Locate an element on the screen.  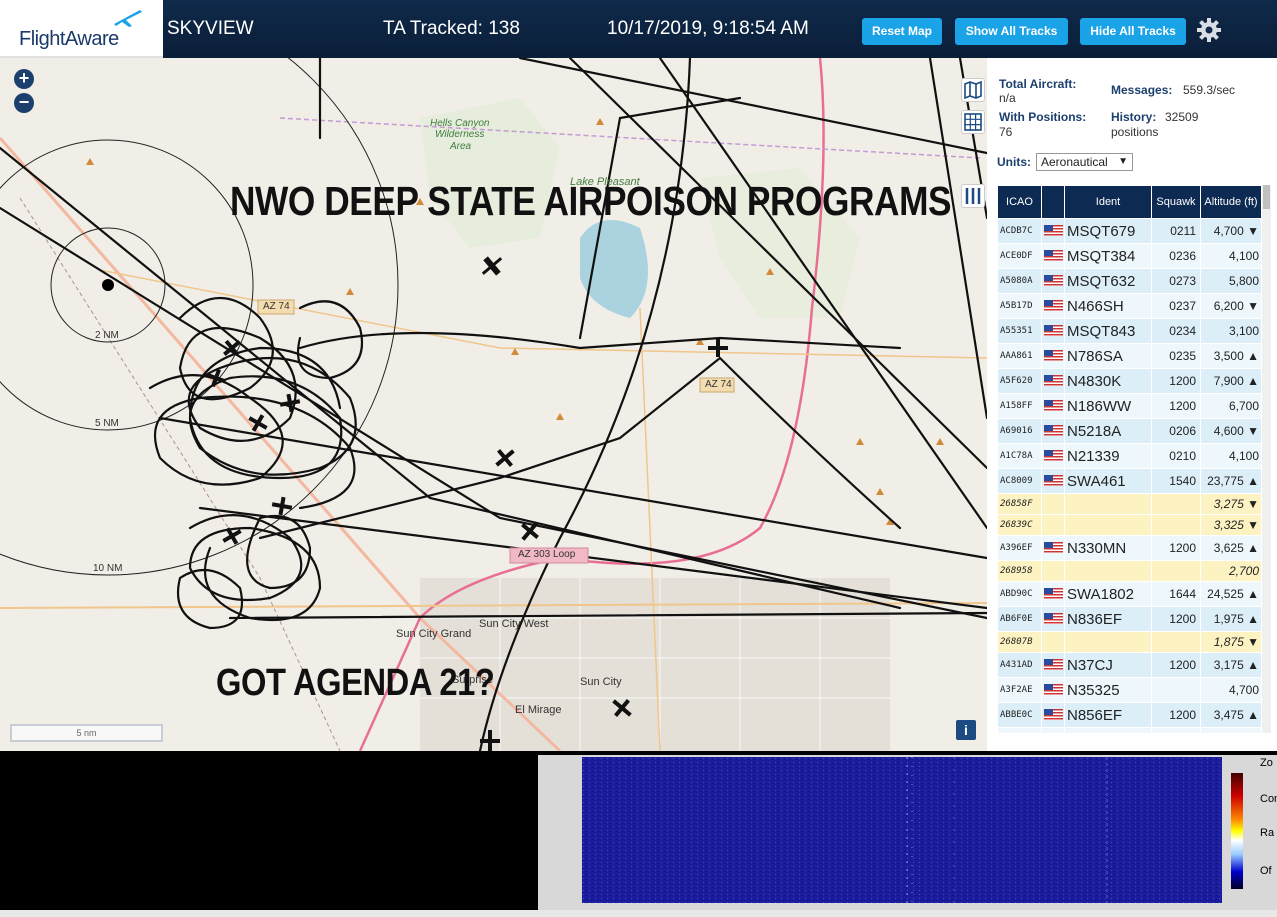
table-row: AAA861 N786SA 0235 3,500 ▲ is located at coordinates (1129, 356).